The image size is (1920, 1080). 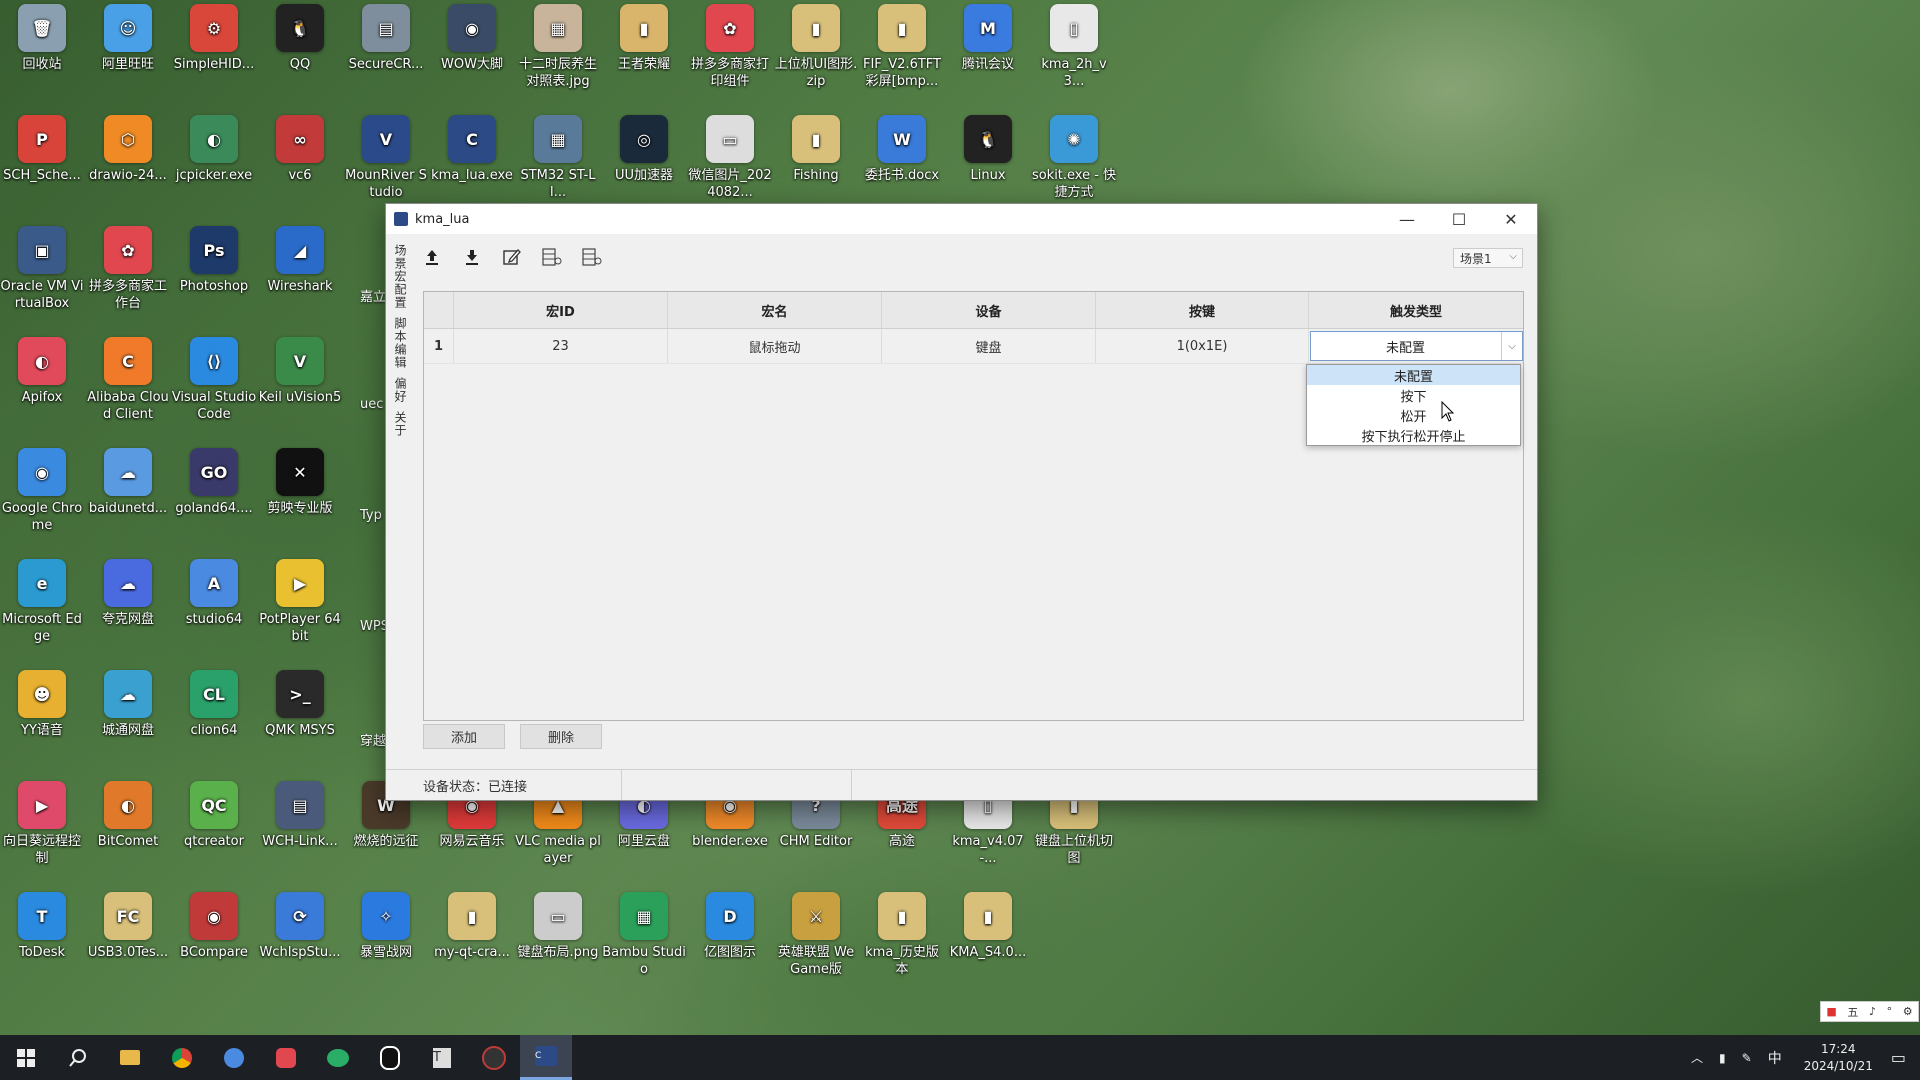 What do you see at coordinates (1511, 346) in the screenshot?
I see `chevron-down-icon: ⌵` at bounding box center [1511, 346].